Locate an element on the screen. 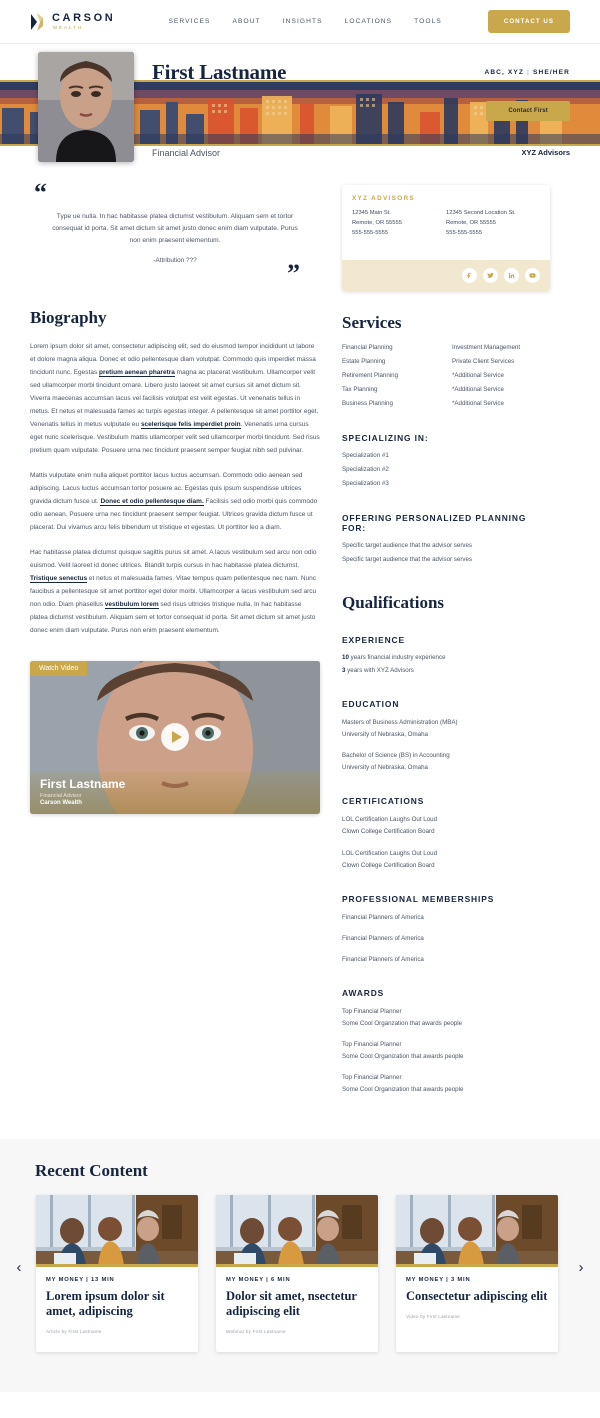 Image resolution: width=600 pixels, height=1418 pixels. chevron-left-icon: ‹ is located at coordinates (19, 1268).